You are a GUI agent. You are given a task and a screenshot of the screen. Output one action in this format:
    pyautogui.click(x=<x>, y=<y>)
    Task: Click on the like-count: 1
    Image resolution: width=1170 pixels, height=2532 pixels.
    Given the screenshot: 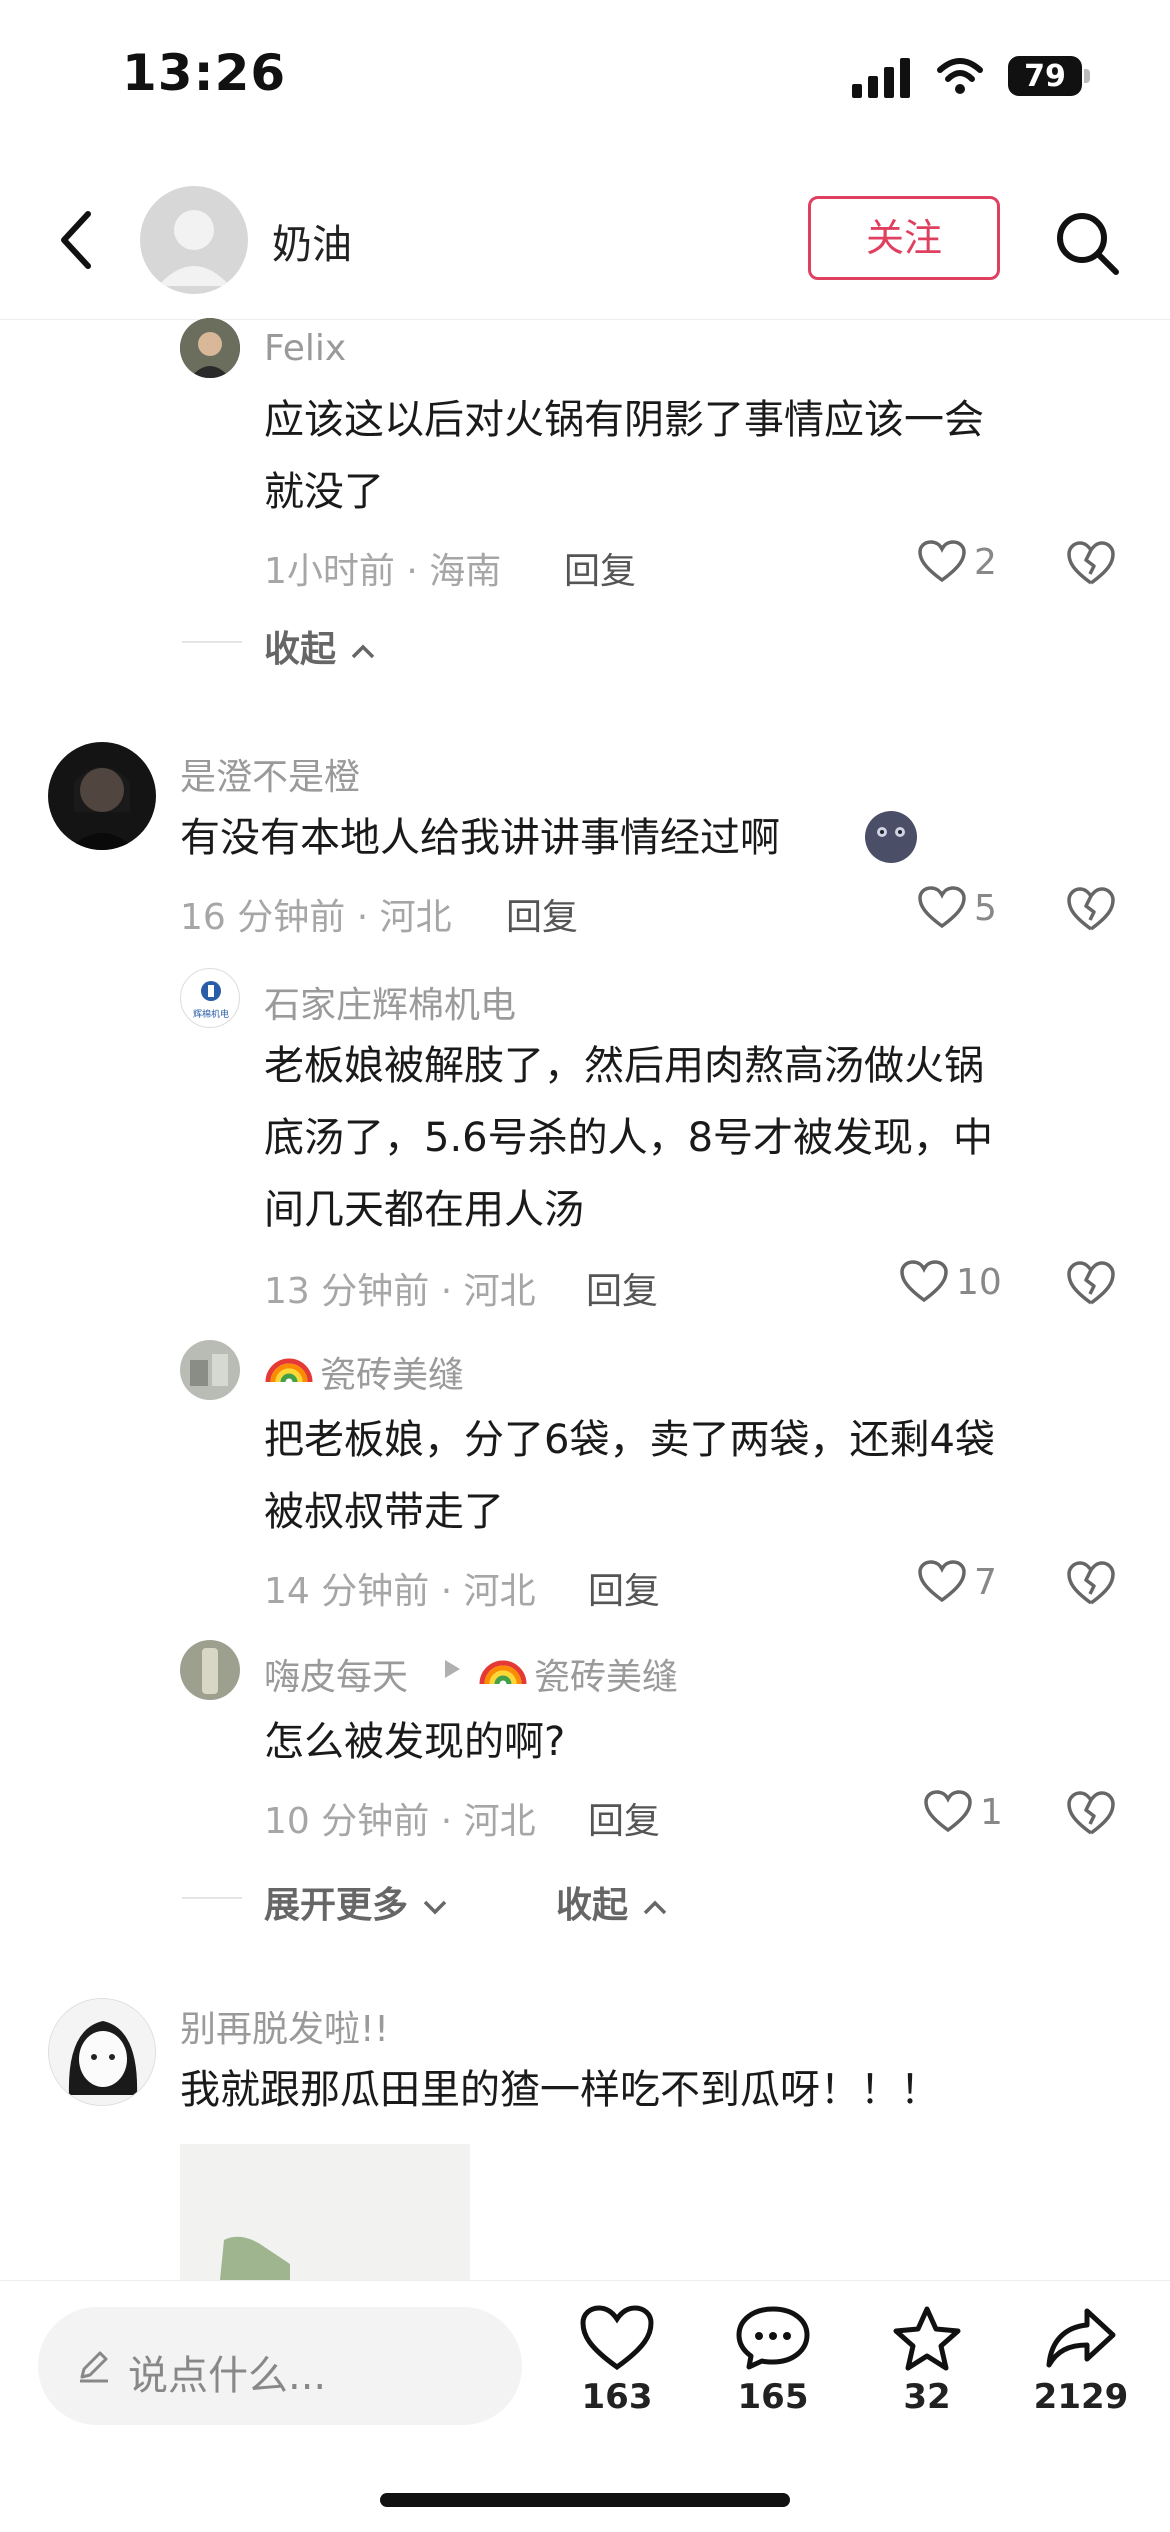 What is the action you would take?
    pyautogui.click(x=991, y=1812)
    